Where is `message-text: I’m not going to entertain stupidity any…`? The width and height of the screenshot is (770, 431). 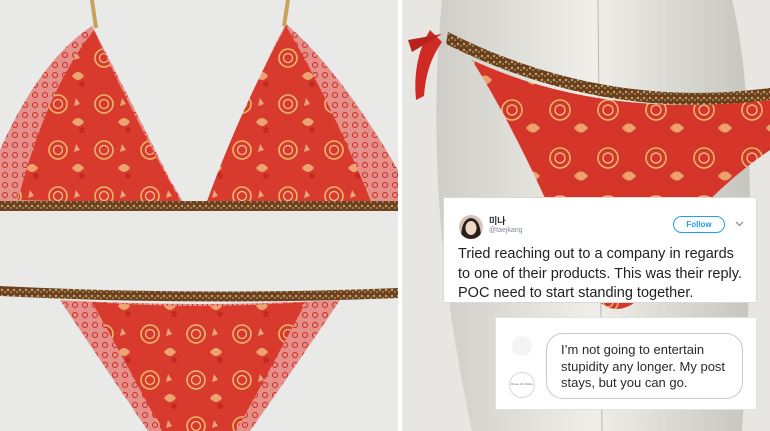
message-text: I’m not going to entertain stupidity any… is located at coordinates (643, 366).